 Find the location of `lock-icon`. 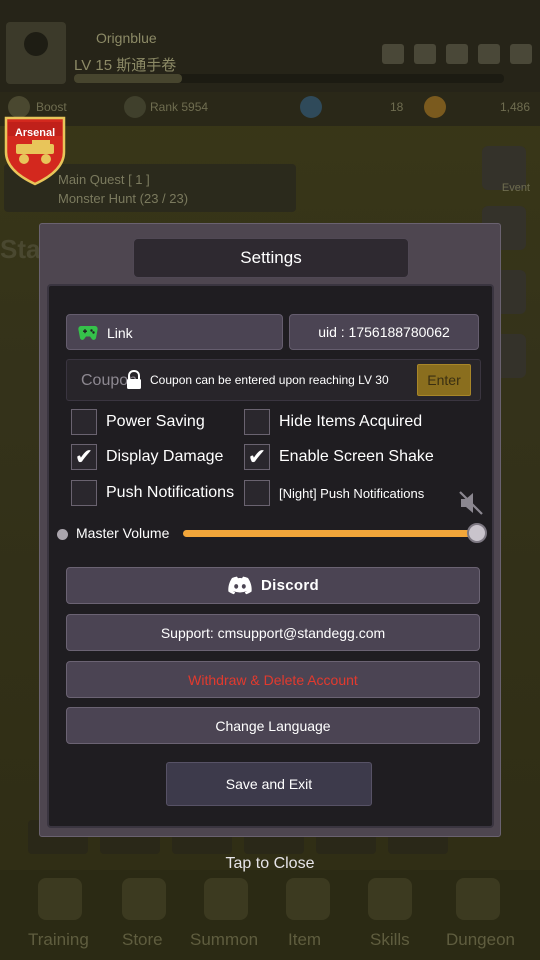

lock-icon is located at coordinates (134, 379).